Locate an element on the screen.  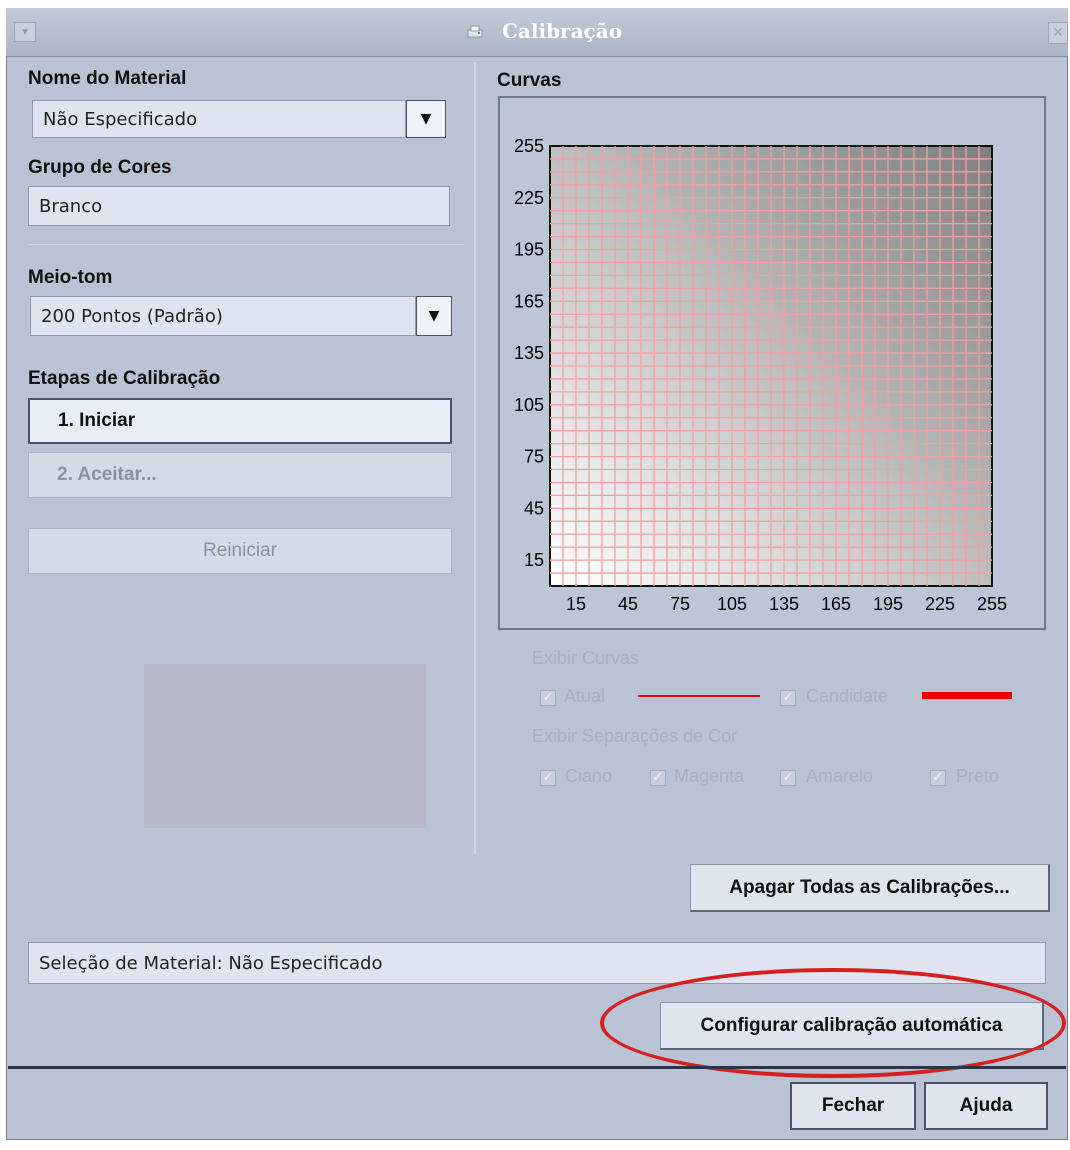
y-tick-label: 45 is located at coordinates (534, 508).